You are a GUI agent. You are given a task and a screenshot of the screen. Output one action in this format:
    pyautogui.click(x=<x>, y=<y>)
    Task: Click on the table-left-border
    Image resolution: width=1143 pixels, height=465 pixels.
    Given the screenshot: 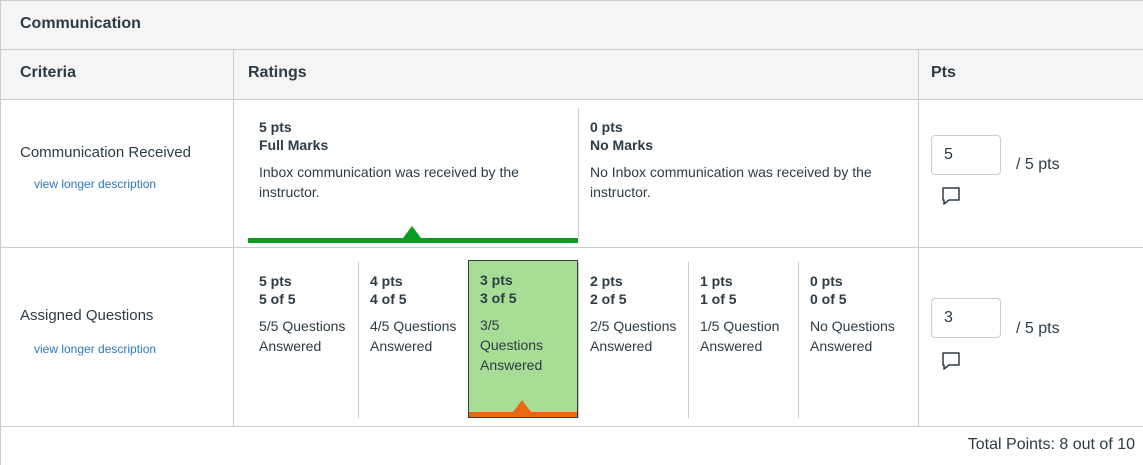 What is the action you would take?
    pyautogui.click(x=0, y=232)
    